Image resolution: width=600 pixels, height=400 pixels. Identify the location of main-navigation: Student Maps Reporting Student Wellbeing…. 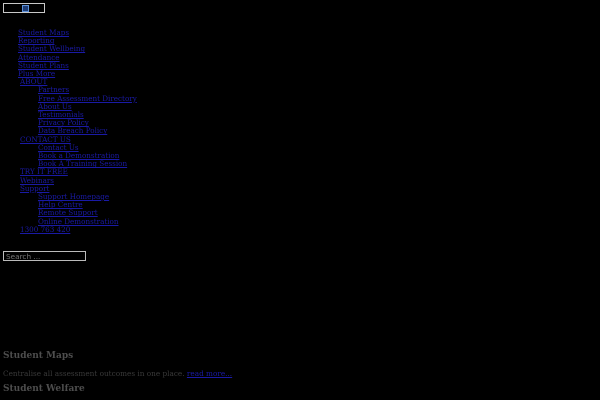
(68, 131).